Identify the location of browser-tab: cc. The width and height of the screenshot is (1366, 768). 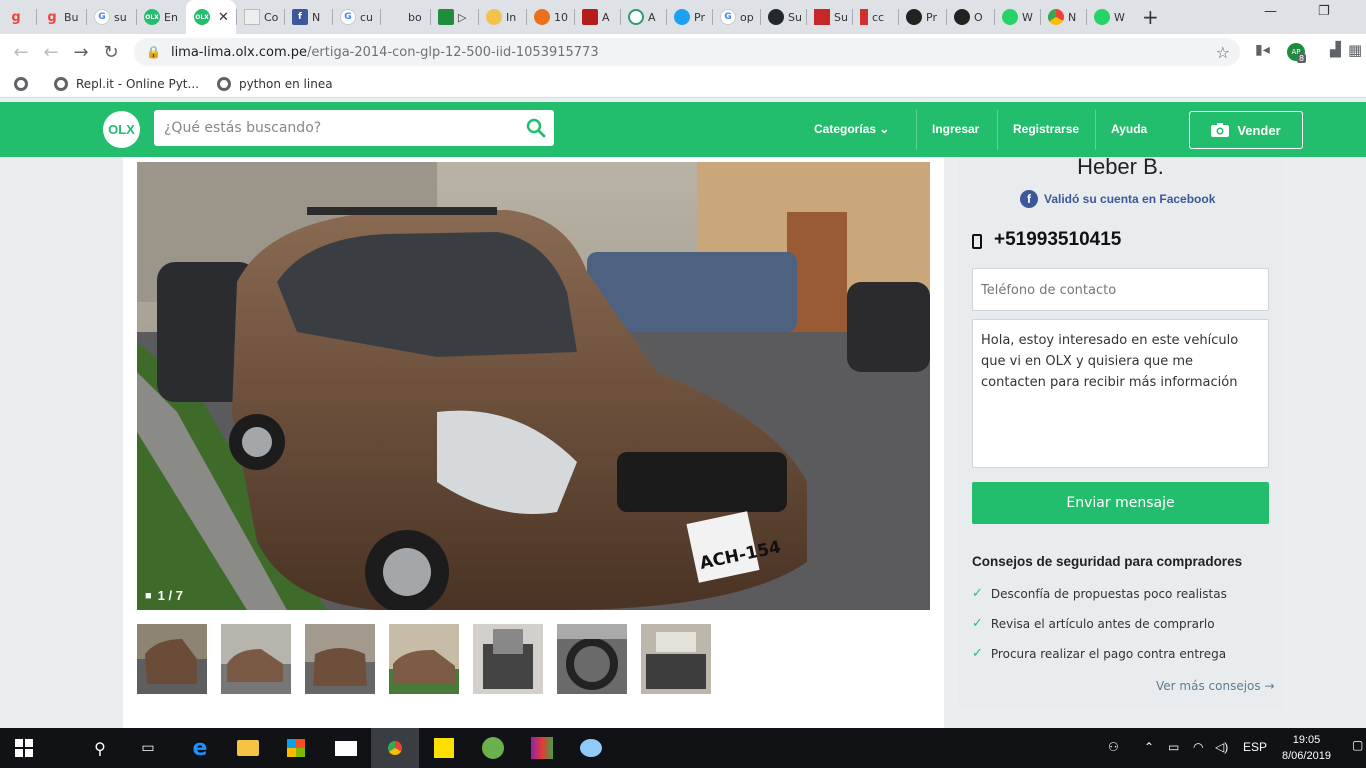
(875, 17).